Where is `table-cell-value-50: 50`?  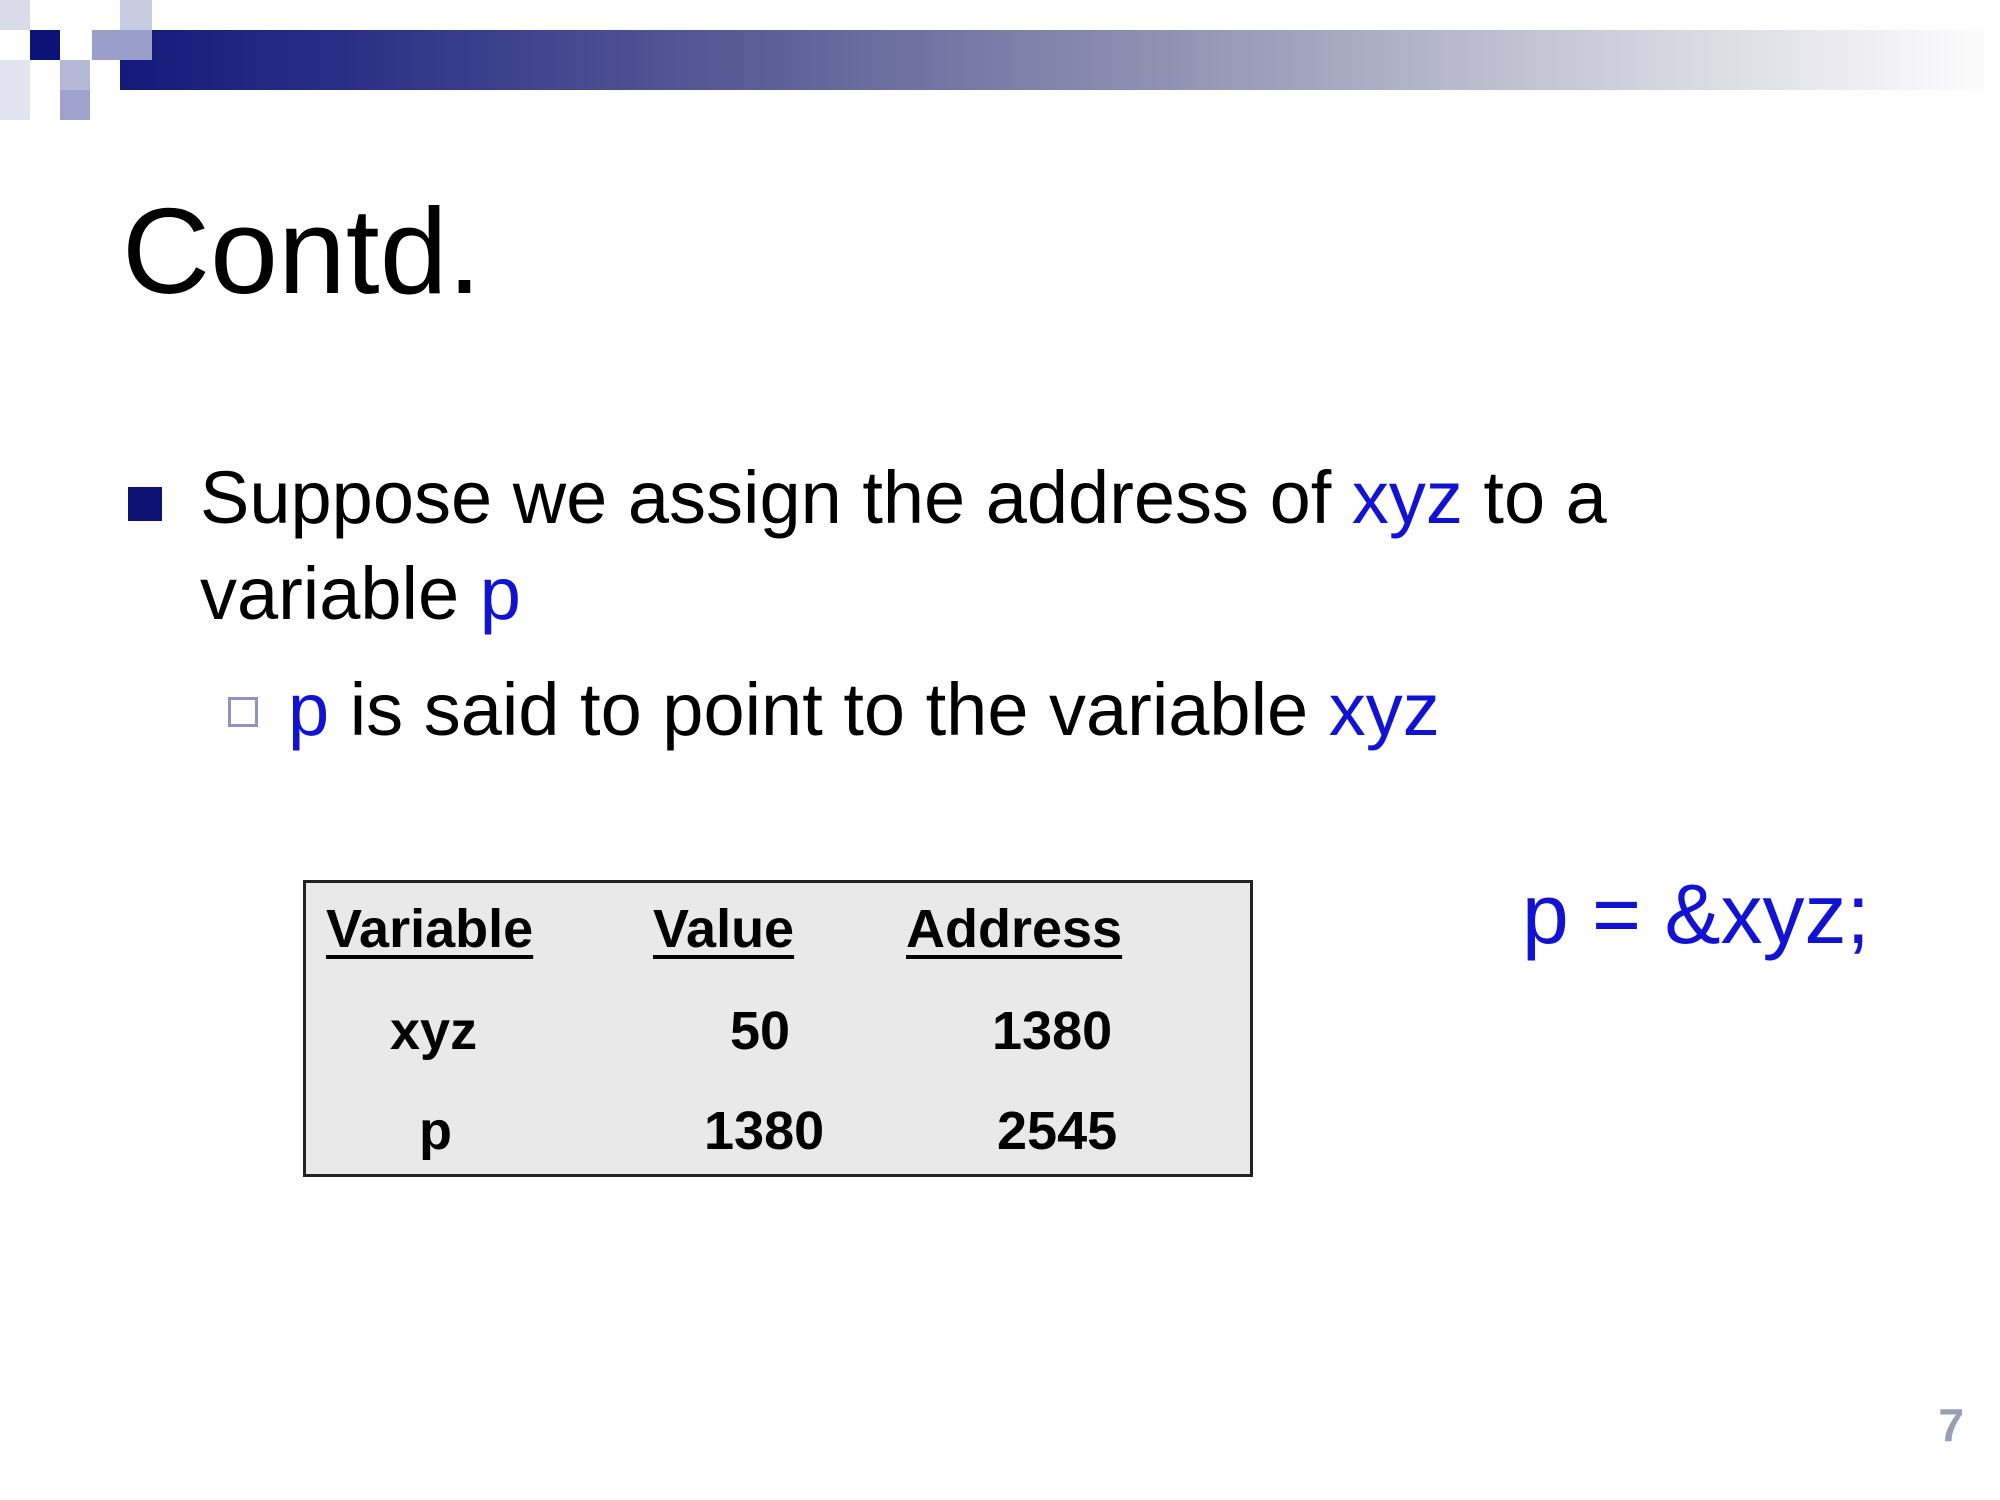 table-cell-value-50: 50 is located at coordinates (760, 1031).